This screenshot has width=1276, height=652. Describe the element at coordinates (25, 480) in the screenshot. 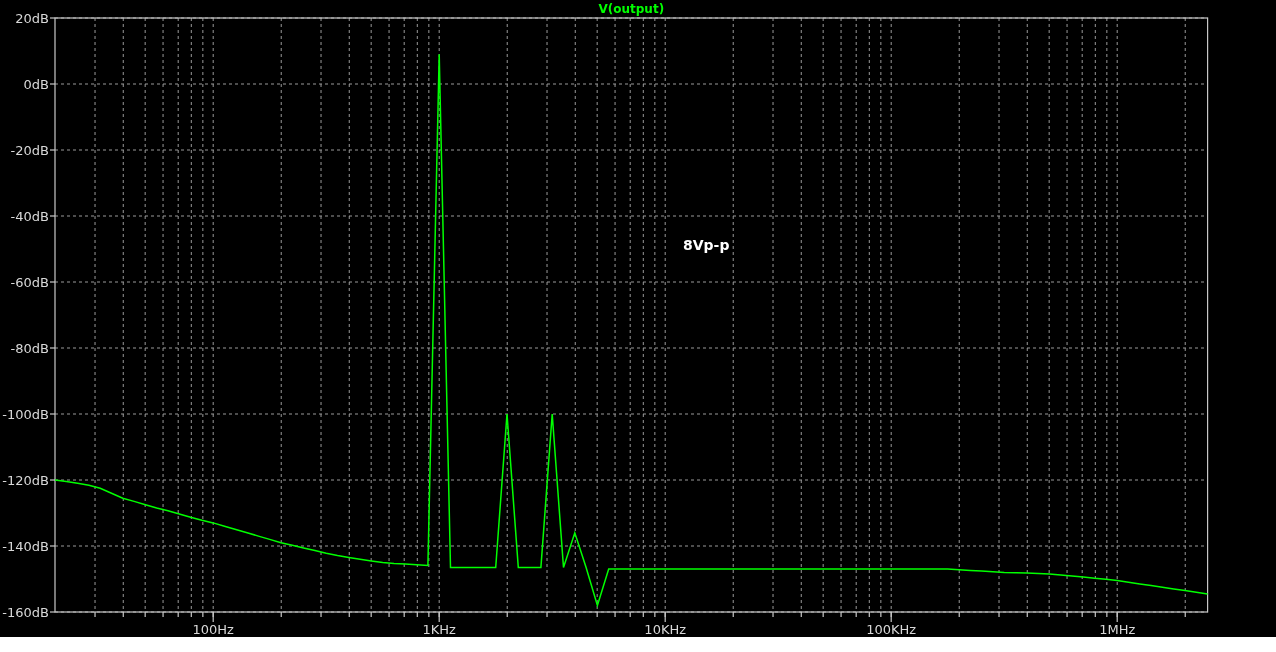

I see `y-tick-label: -120dB` at that location.